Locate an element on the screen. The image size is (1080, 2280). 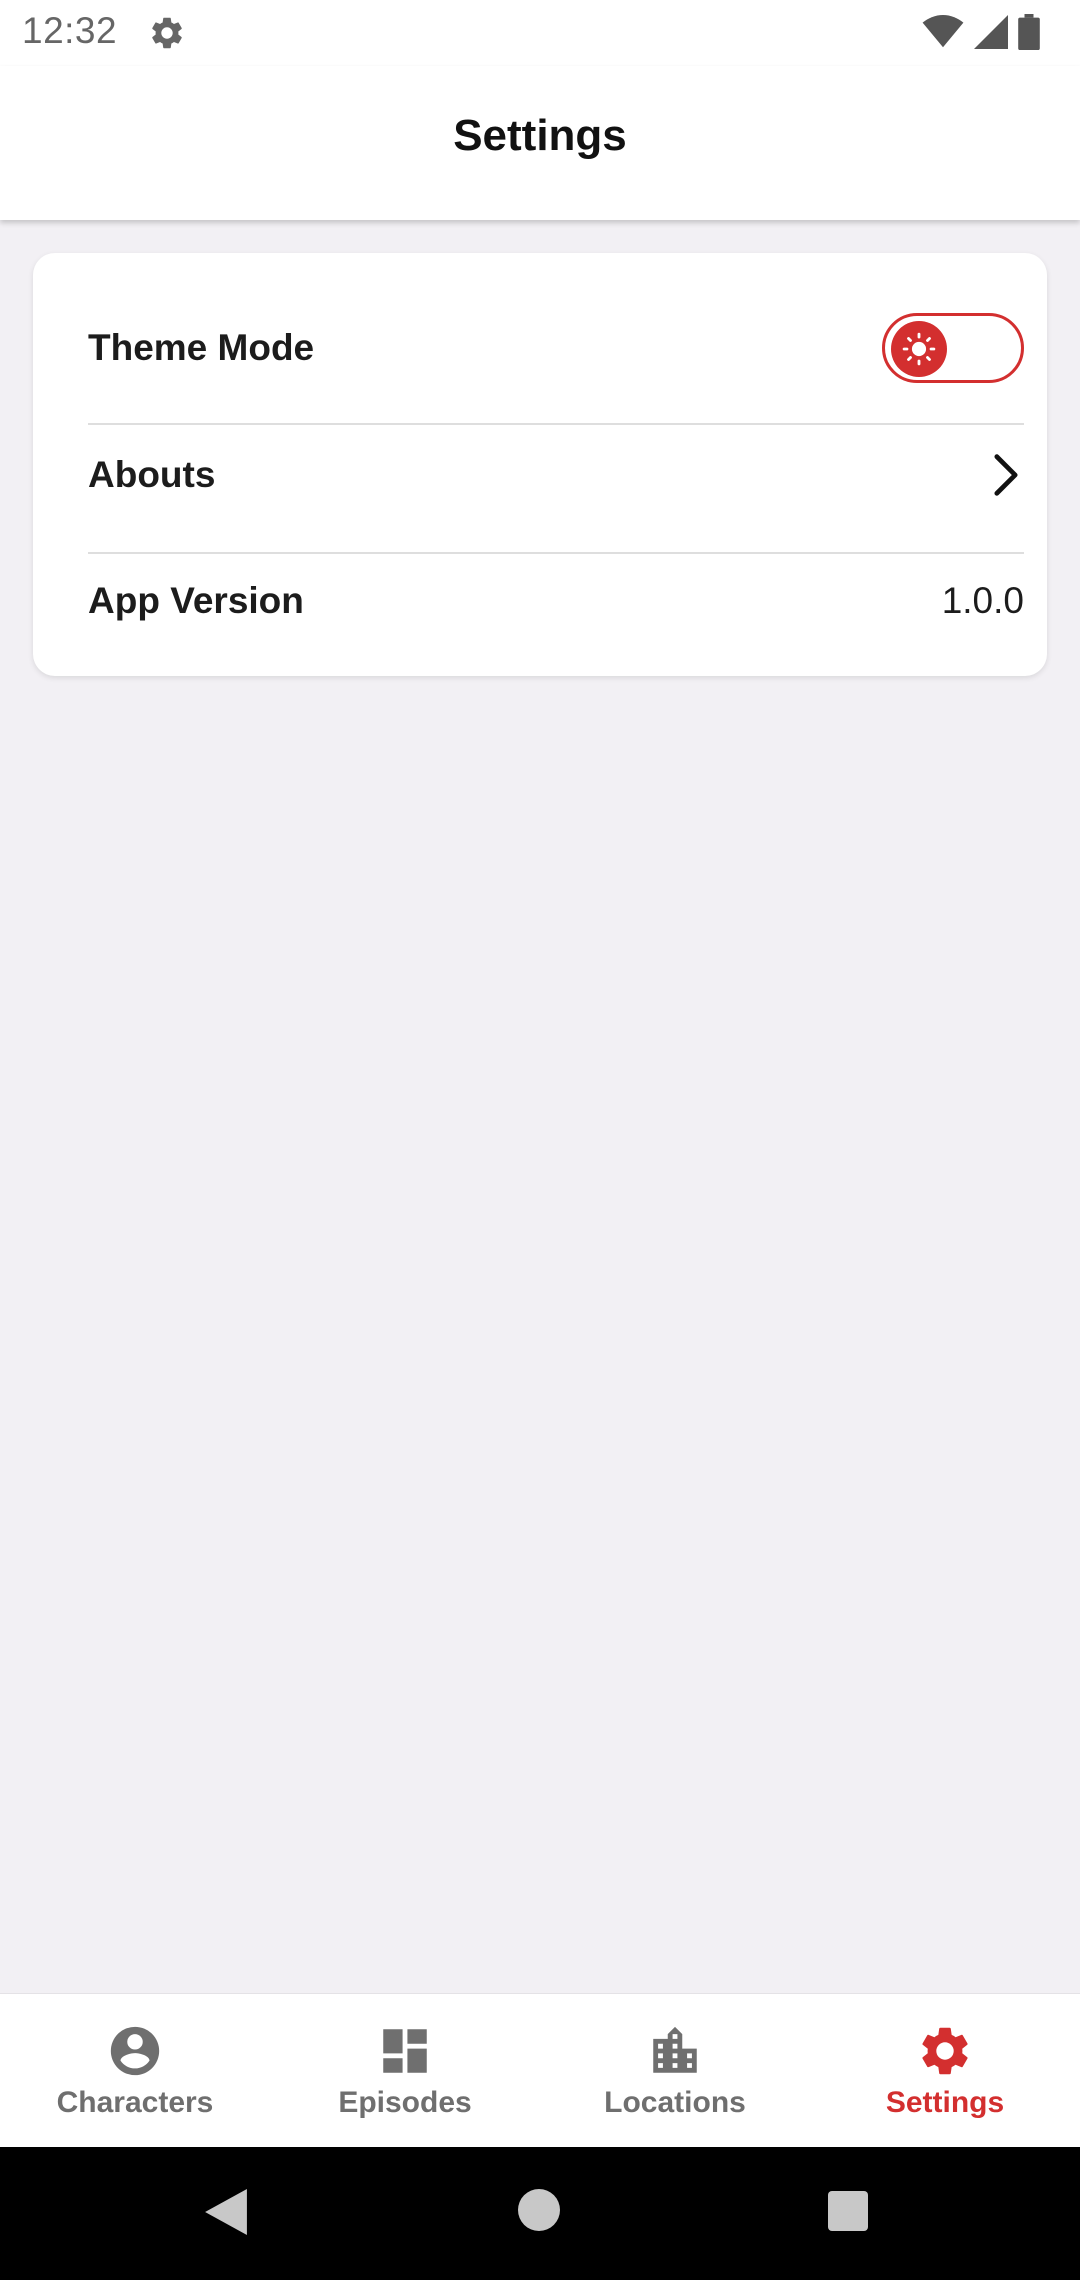
app-version-row: App Version 1.0.0 is located at coordinates (556, 601).